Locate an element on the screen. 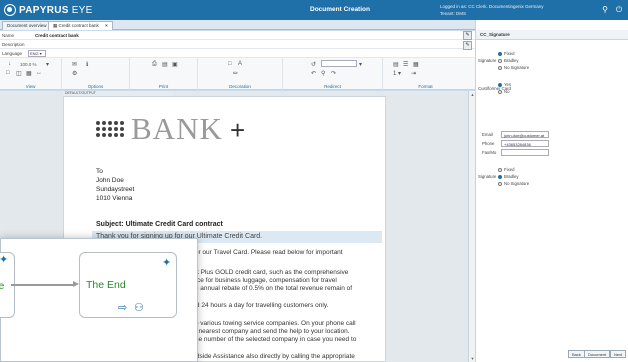 The height and width of the screenshot is (362, 628). address-line: To is located at coordinates (99, 171).